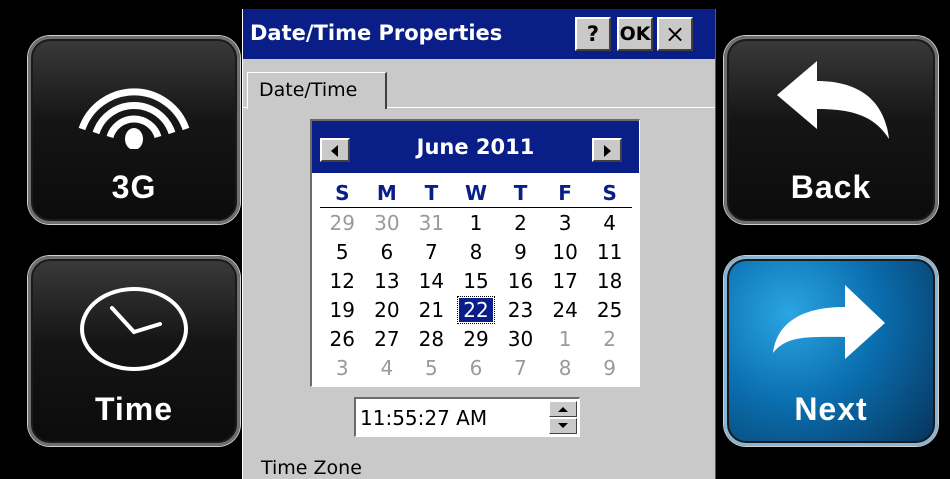 The height and width of the screenshot is (479, 950). What do you see at coordinates (565, 252) in the screenshot?
I see `calendar-day: 10` at bounding box center [565, 252].